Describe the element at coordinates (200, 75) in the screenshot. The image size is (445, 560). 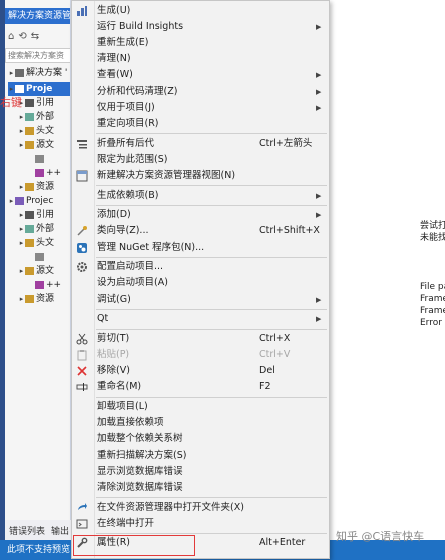
I see `menu-item-4: 查看(W) ▶` at that location.